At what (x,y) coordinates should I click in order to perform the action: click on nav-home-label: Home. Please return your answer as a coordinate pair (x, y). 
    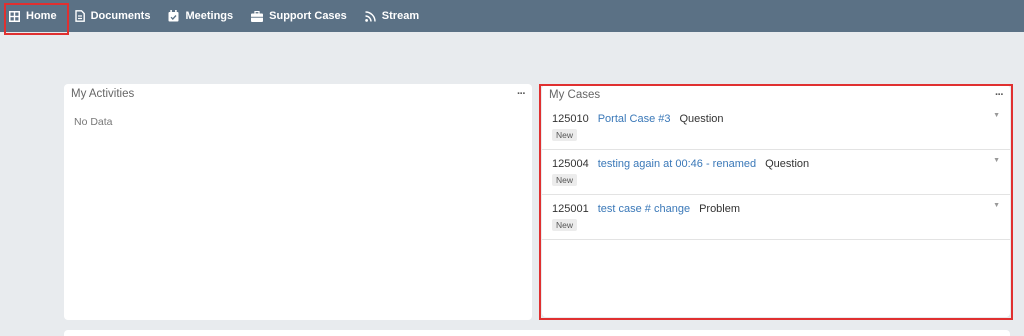
    Looking at the image, I should click on (41, 16).